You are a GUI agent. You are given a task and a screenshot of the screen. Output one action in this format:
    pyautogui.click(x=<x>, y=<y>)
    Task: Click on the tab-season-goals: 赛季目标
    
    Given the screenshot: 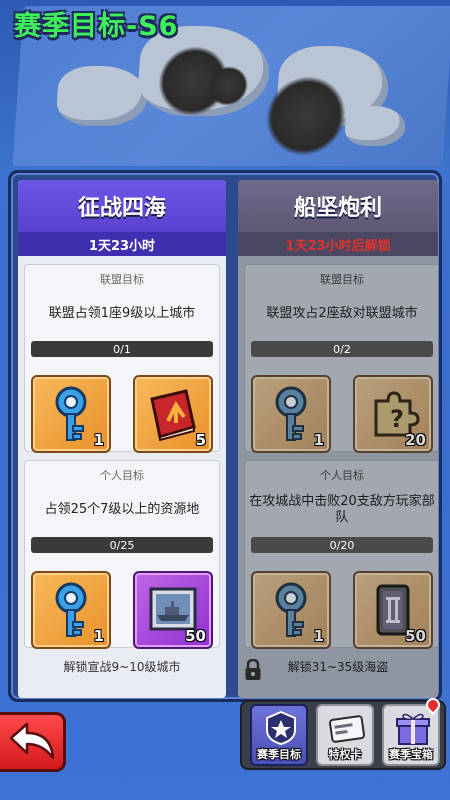 What is the action you would take?
    pyautogui.click(x=279, y=735)
    